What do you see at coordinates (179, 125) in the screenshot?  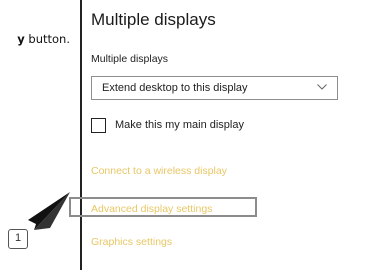 I see `main-display-checkbox-label: Make this my main display` at bounding box center [179, 125].